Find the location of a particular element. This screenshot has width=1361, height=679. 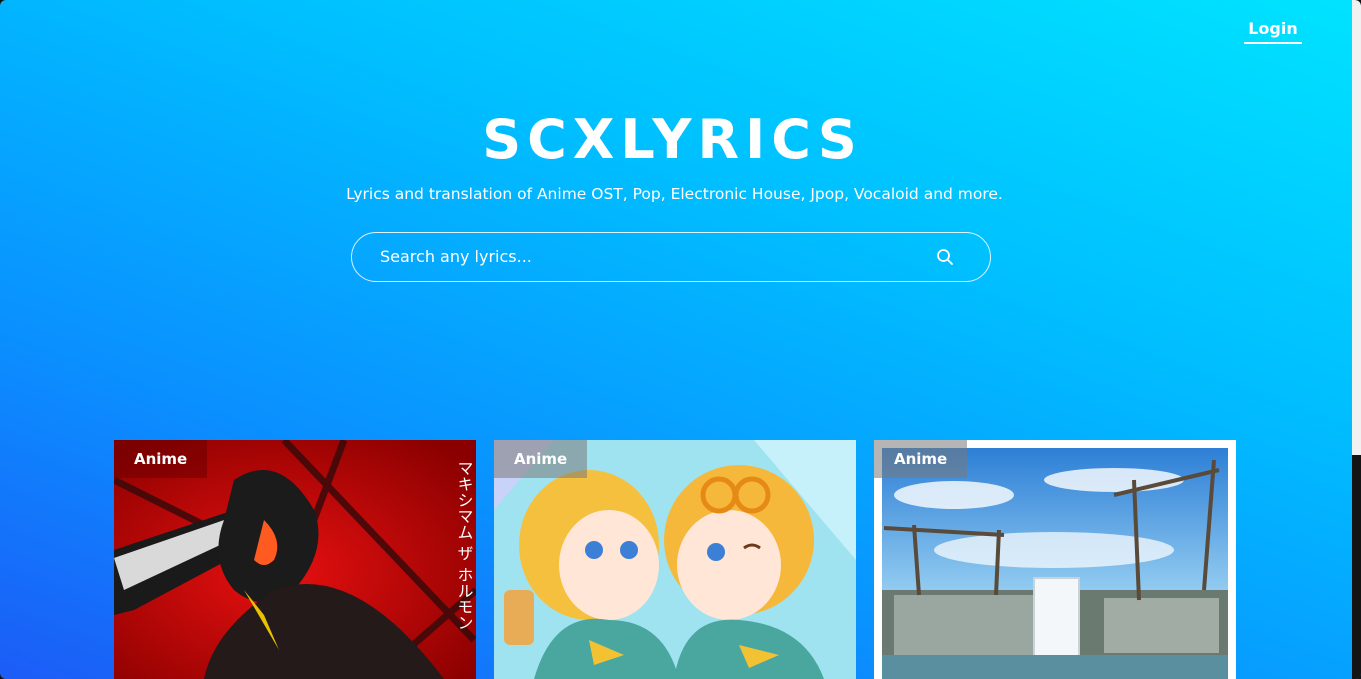

search-bar is located at coordinates (671, 257).